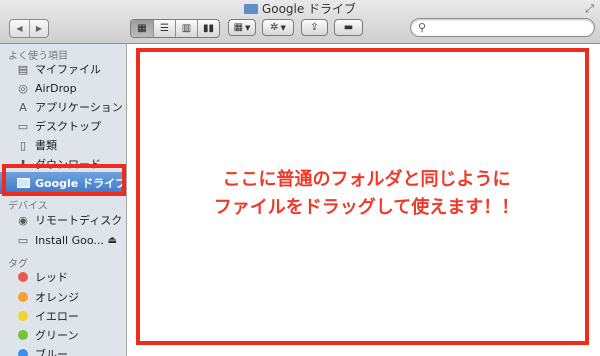 The image size is (600, 356). Describe the element at coordinates (23, 88) in the screenshot. I see `airdrop-icon: ◎` at that location.